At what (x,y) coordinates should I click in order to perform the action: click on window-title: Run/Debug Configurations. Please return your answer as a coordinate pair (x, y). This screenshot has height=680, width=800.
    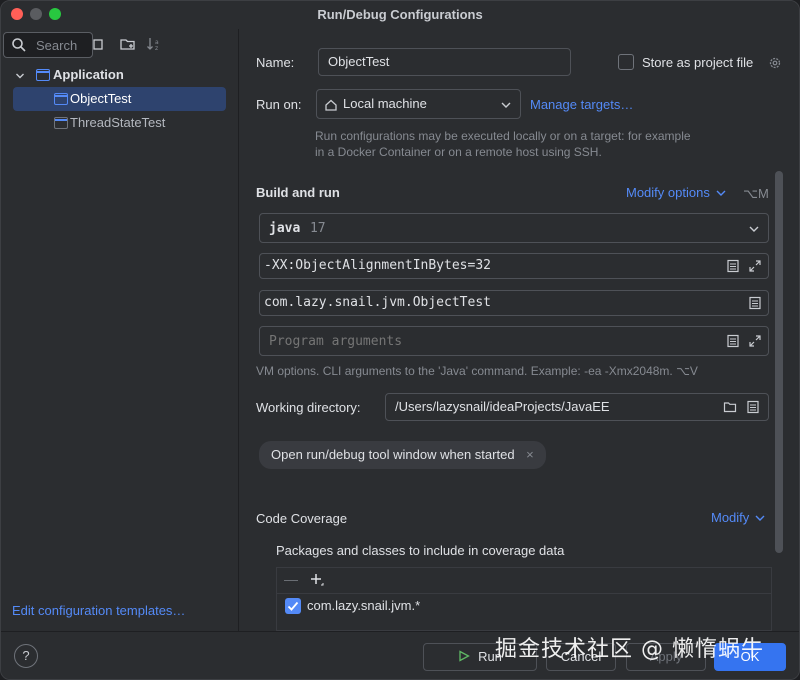
    Looking at the image, I should click on (400, 14).